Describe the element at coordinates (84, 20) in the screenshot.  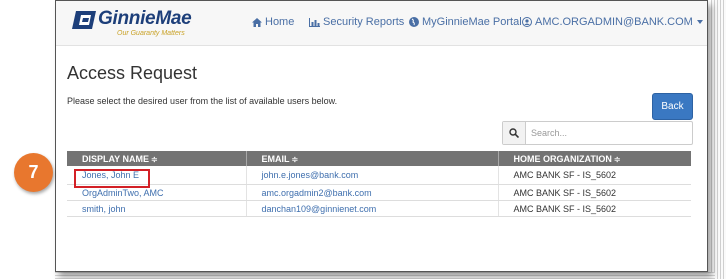
I see `logo-mark-icon` at that location.